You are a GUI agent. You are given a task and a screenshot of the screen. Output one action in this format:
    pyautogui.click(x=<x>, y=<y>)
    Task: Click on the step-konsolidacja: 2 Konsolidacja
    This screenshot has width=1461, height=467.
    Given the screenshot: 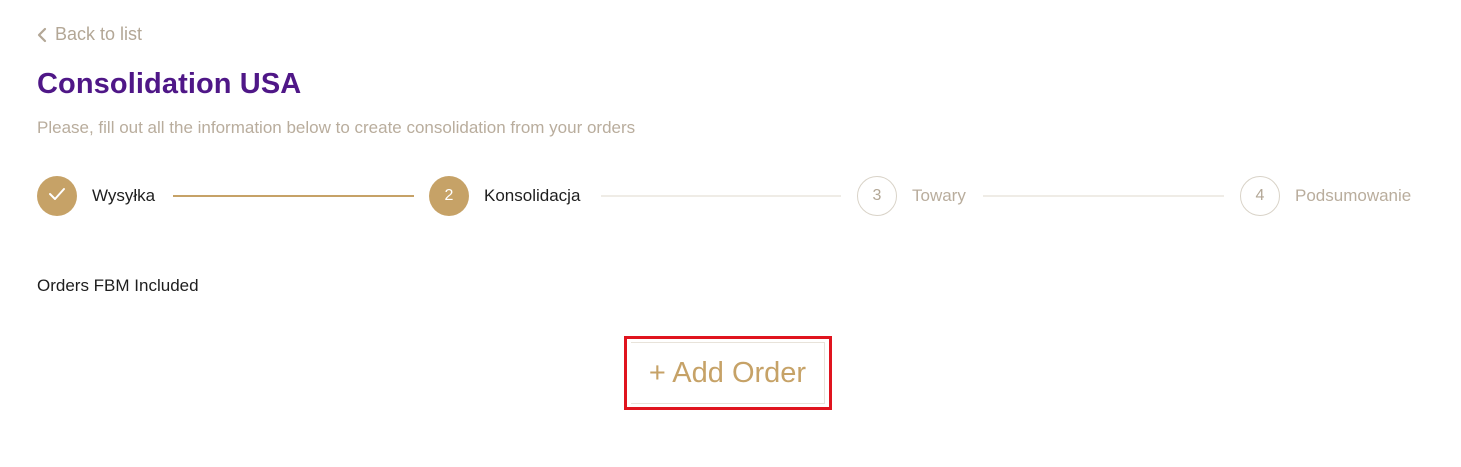 What is the action you would take?
    pyautogui.click(x=504, y=196)
    